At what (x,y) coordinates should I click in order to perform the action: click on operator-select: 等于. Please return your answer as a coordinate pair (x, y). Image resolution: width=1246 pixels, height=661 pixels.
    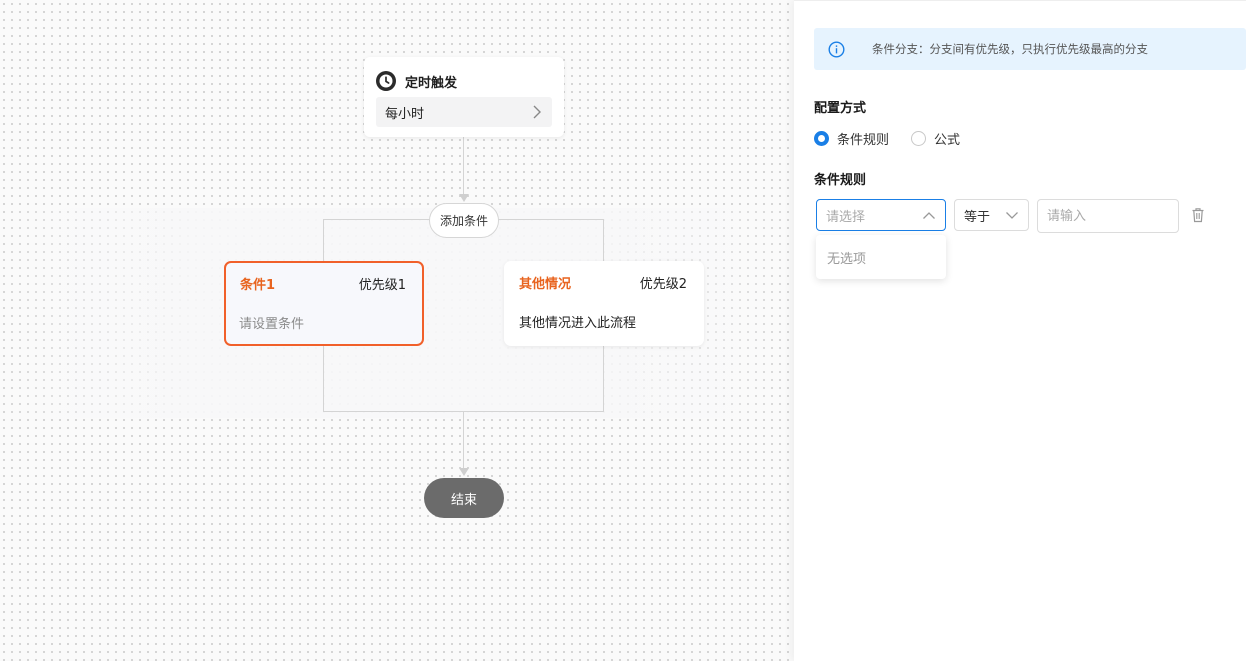
    Looking at the image, I should click on (991, 215).